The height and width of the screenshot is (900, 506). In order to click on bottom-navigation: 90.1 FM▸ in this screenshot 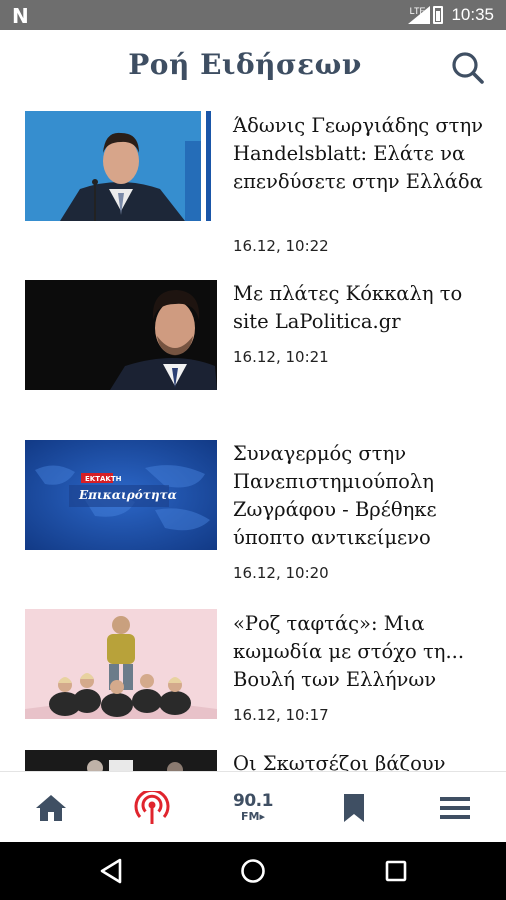, I will do `click(253, 806)`.